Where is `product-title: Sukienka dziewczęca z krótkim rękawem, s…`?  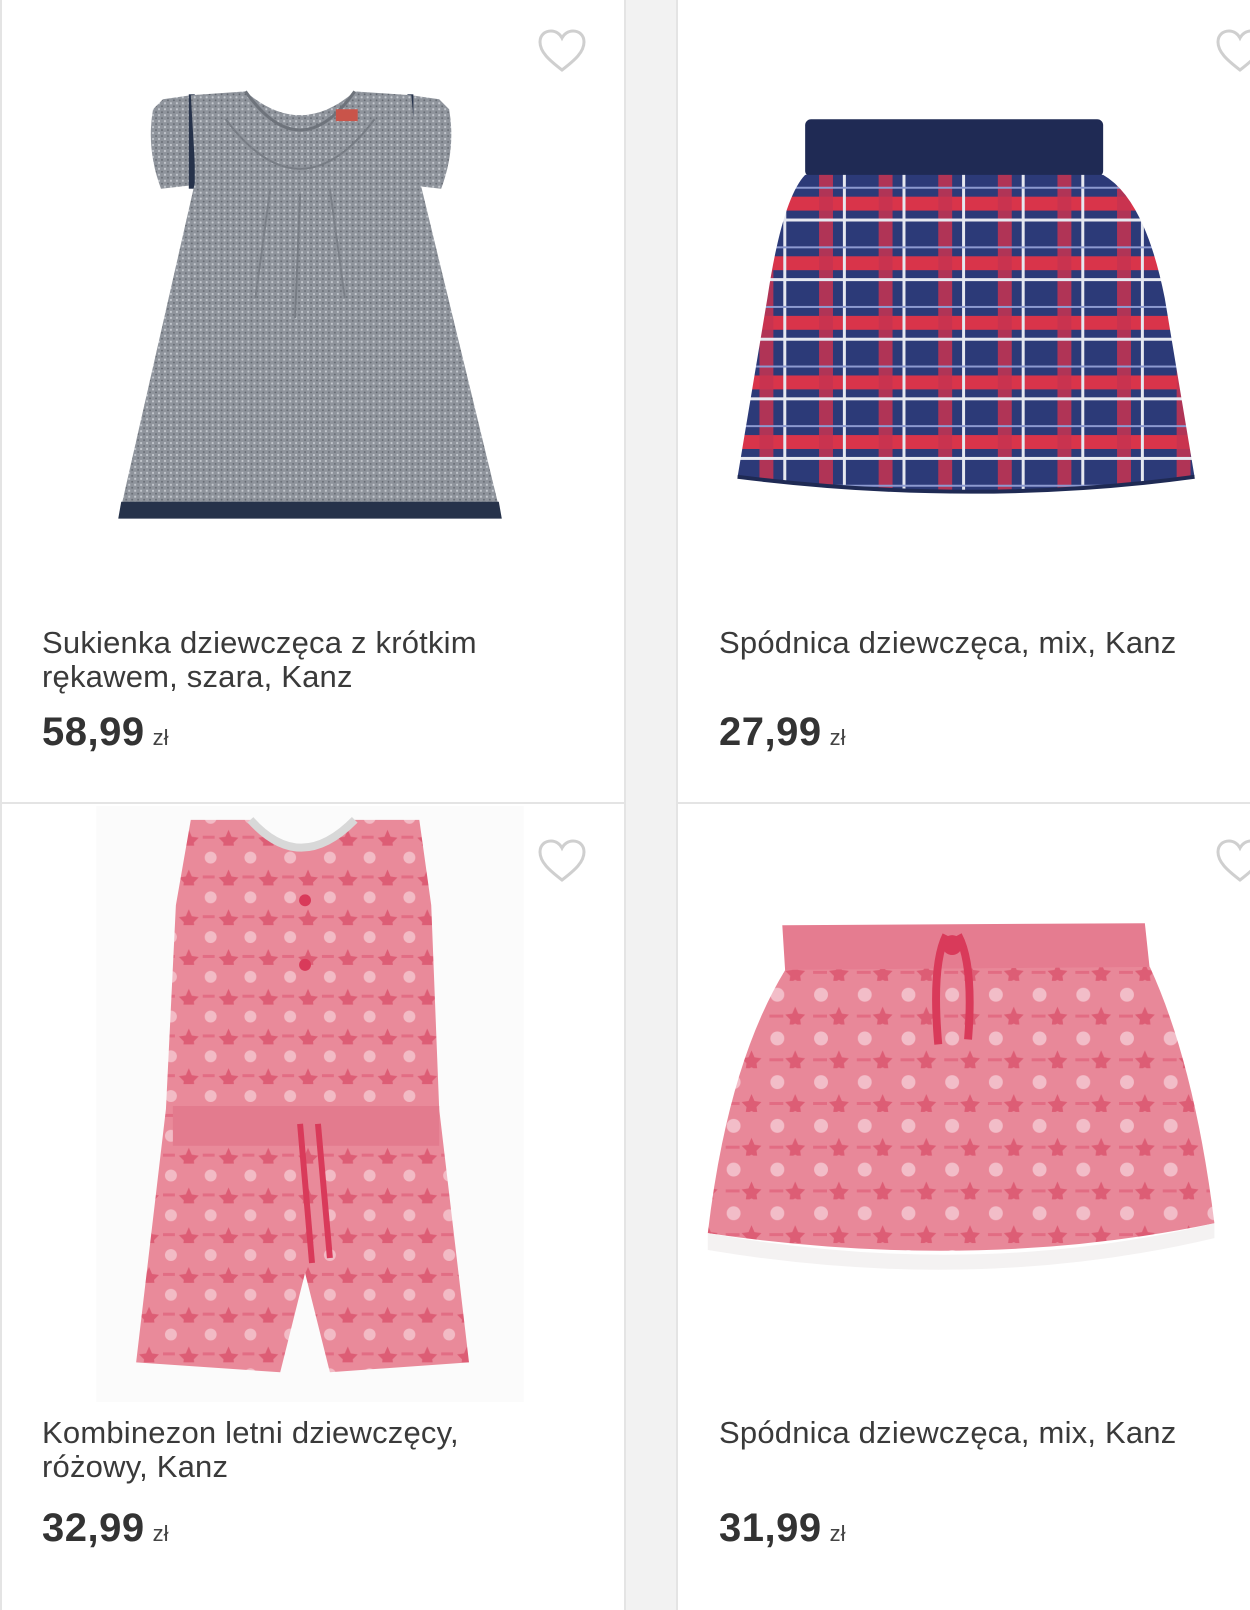 product-title: Sukienka dziewczęca z krótkim rękawem, s… is located at coordinates (302, 660).